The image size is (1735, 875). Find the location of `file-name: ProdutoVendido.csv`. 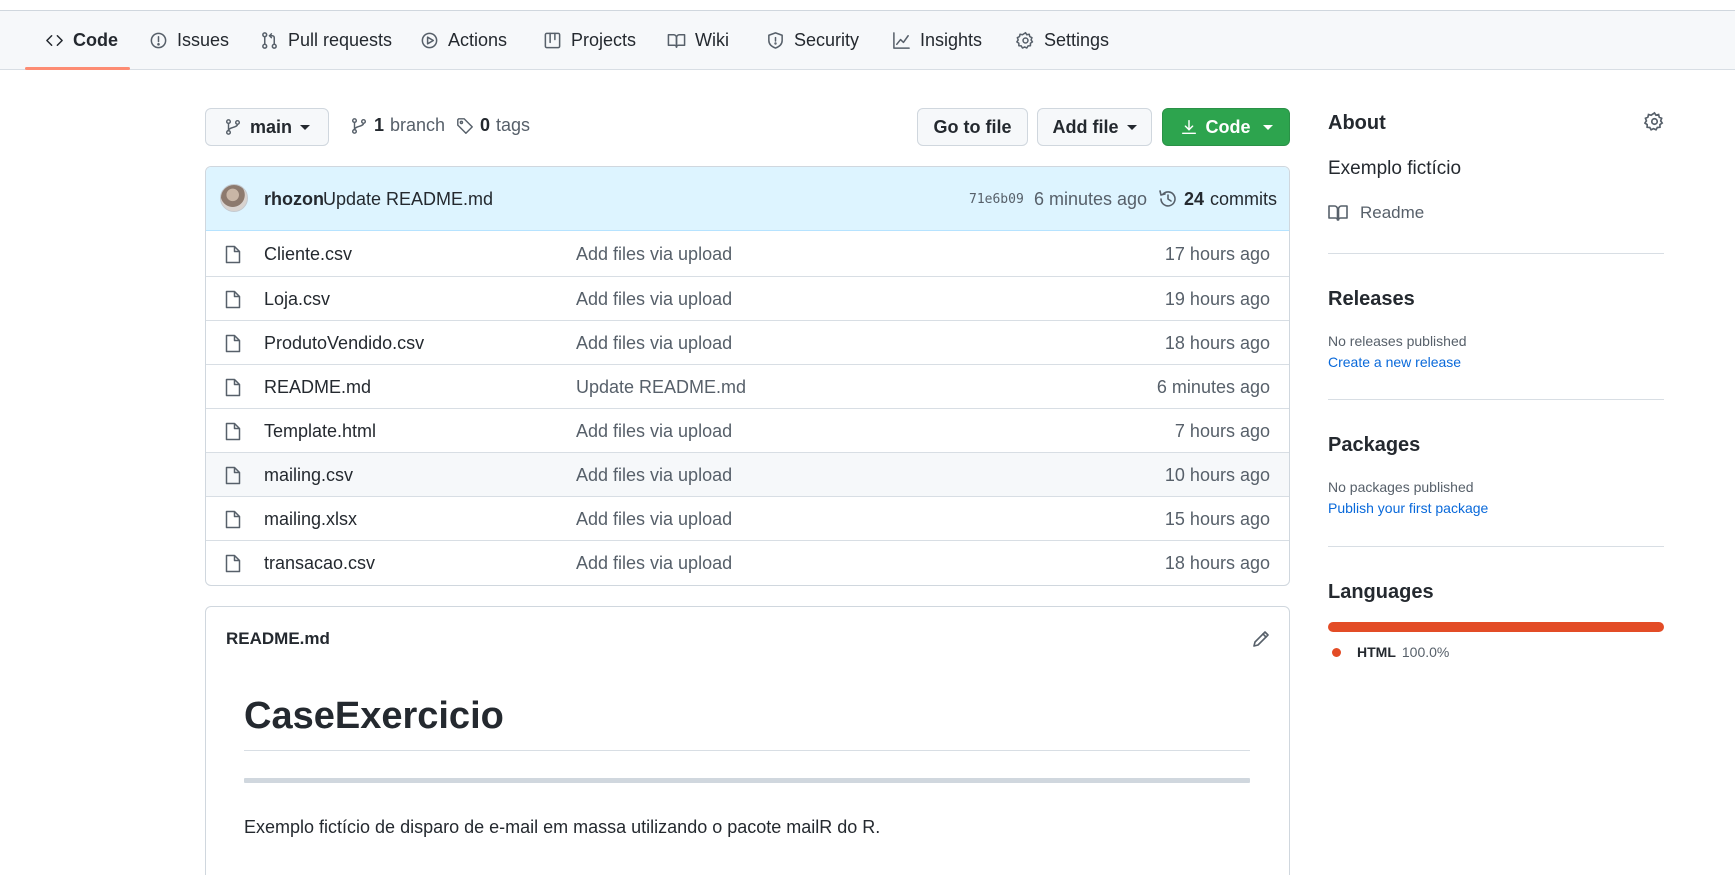

file-name: ProdutoVendido.csv is located at coordinates (344, 343).